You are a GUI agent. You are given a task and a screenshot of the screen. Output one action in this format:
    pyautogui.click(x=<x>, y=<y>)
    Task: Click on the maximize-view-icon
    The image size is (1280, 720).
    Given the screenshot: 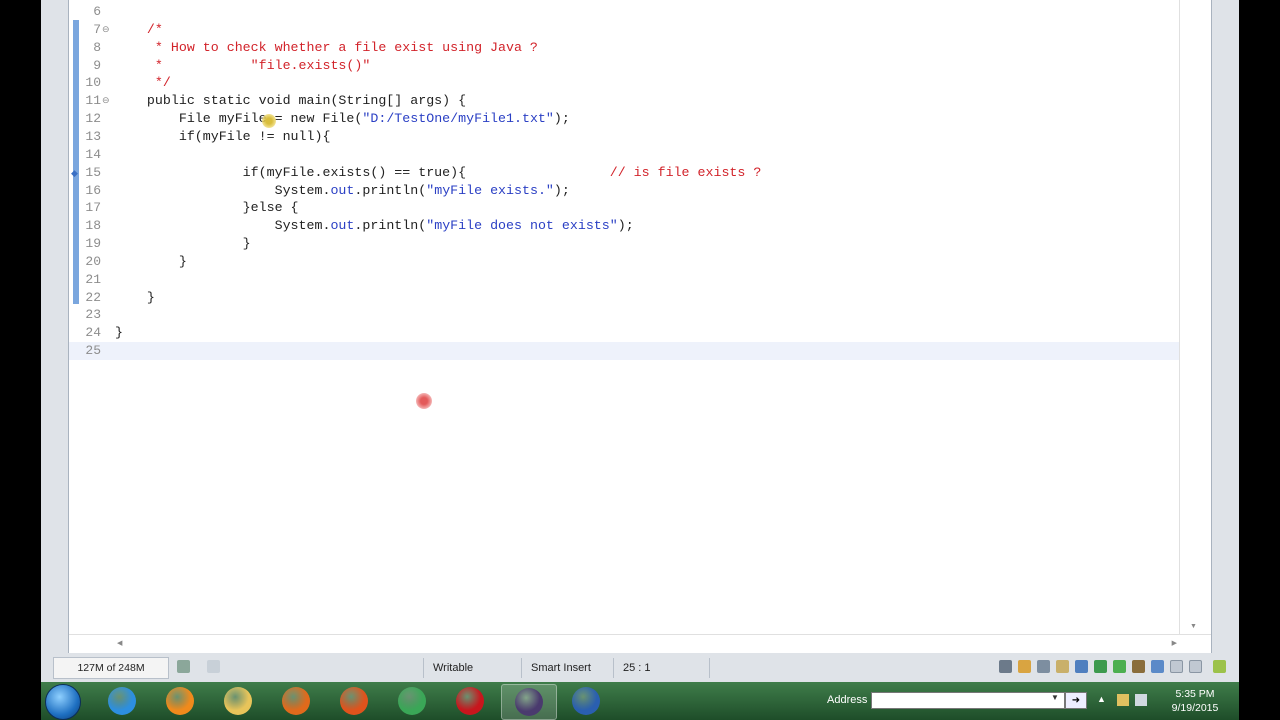 What is the action you would take?
    pyautogui.click(x=1195, y=666)
    